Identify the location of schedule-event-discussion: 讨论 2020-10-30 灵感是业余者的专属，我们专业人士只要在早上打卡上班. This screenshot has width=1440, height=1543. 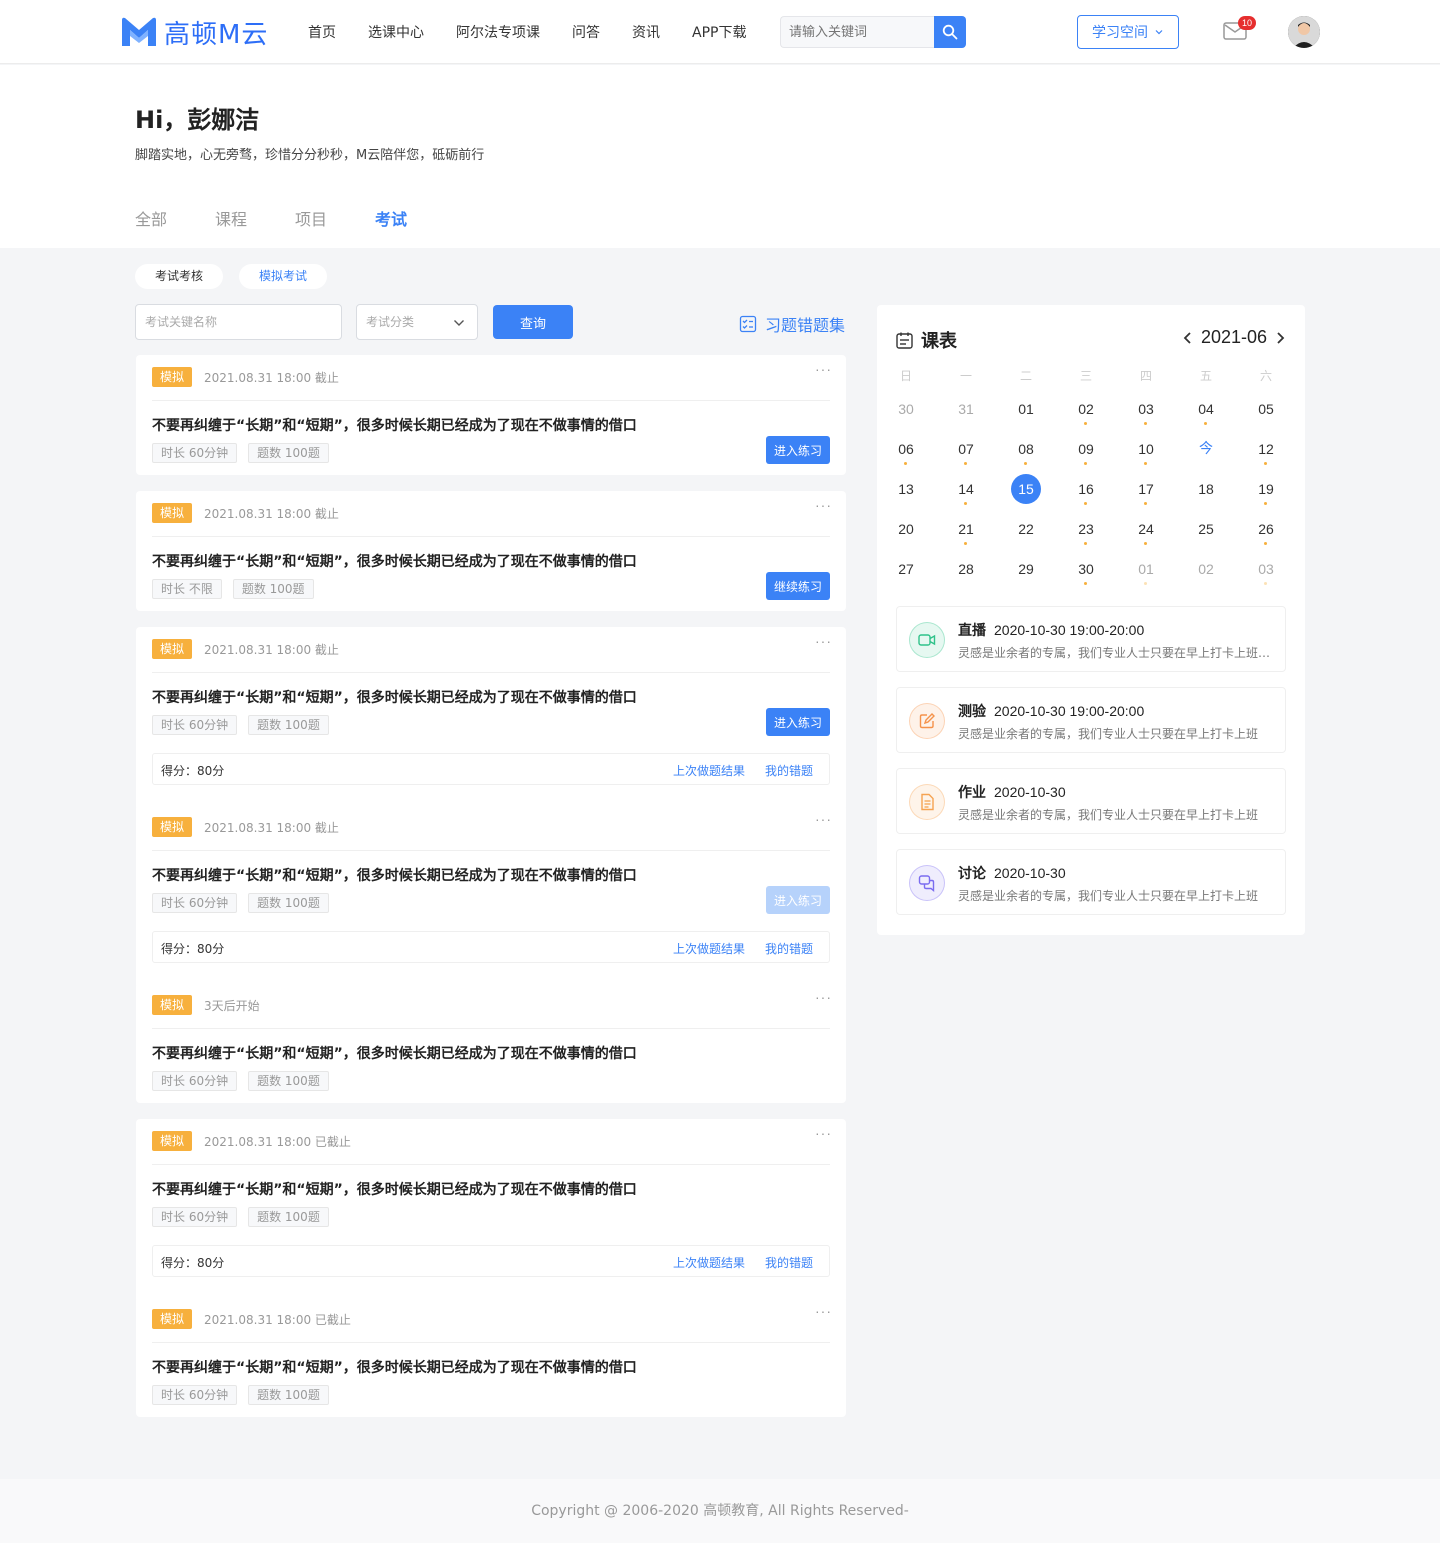
(1091, 882).